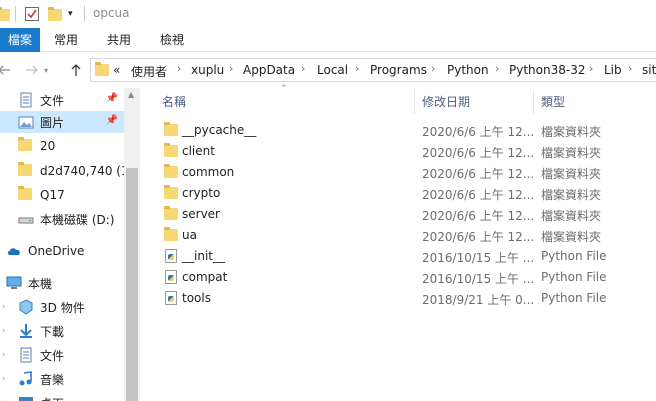  I want to click on new-folder-icon, so click(55, 14).